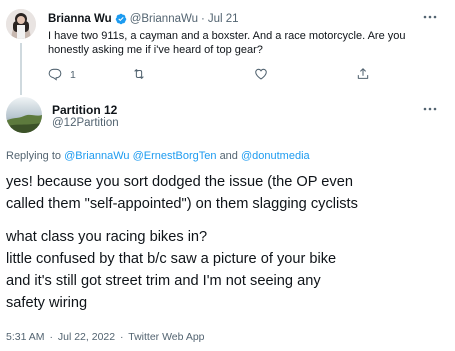  What do you see at coordinates (275, 156) in the screenshot?
I see `mention-link: @donutmedia` at bounding box center [275, 156].